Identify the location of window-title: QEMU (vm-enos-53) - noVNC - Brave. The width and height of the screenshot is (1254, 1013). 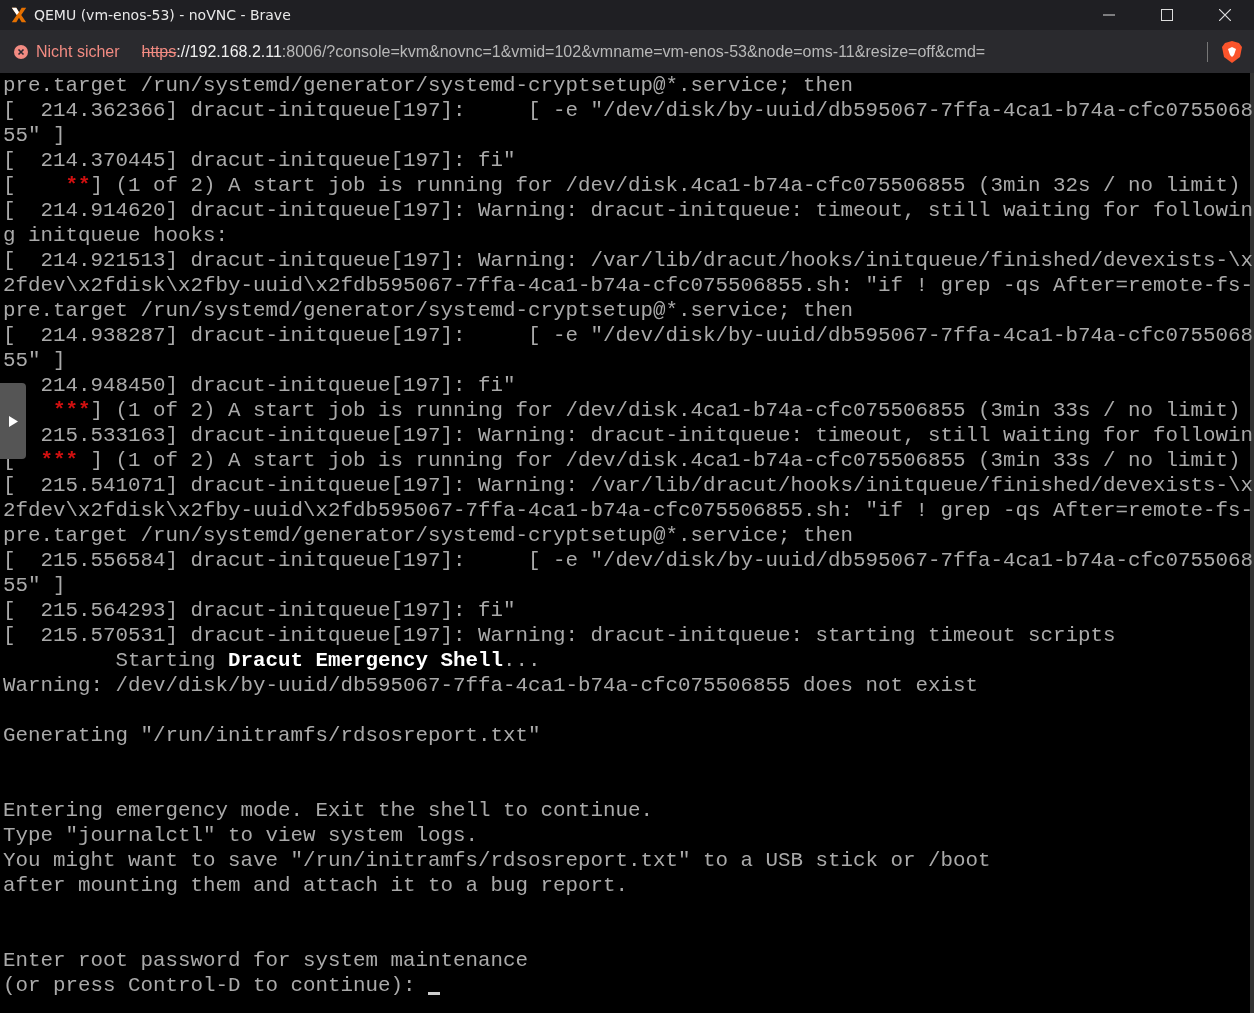
(163, 15).